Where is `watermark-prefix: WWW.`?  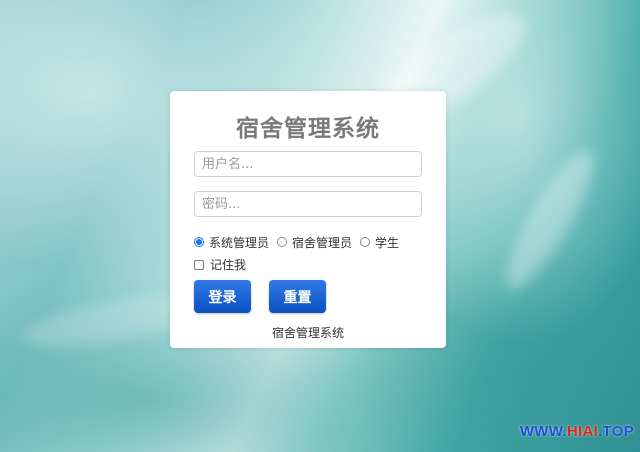 watermark-prefix: WWW. is located at coordinates (543, 431).